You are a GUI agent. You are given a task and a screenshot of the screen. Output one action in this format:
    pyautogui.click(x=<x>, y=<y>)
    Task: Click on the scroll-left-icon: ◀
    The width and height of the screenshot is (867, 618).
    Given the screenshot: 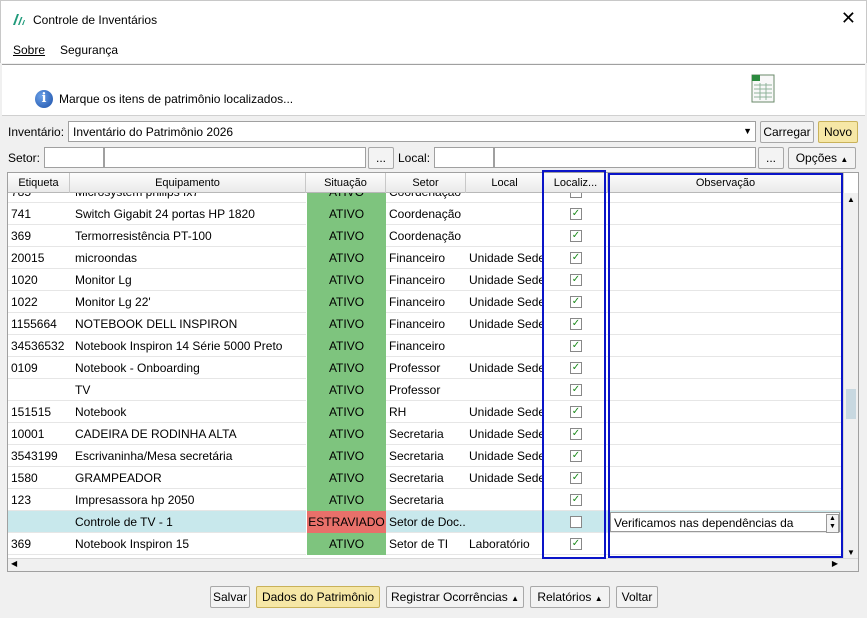 What is the action you would take?
    pyautogui.click(x=14, y=563)
    